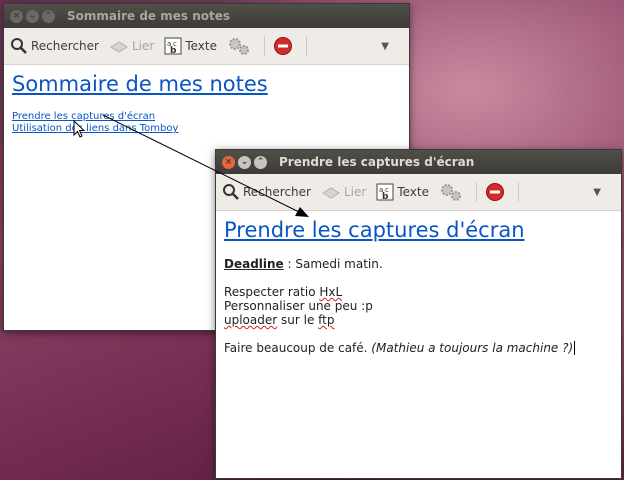 The width and height of the screenshot is (624, 480). What do you see at coordinates (333, 264) in the screenshot?
I see `deadline-value: : Samedi matin.` at bounding box center [333, 264].